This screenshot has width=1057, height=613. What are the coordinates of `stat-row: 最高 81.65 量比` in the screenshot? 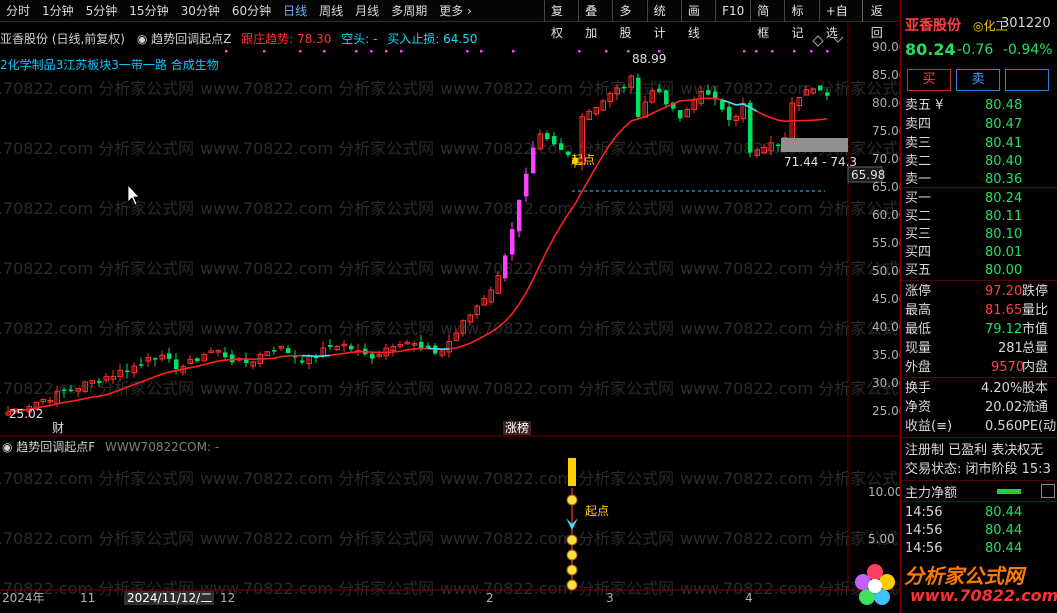 It's located at (977, 310).